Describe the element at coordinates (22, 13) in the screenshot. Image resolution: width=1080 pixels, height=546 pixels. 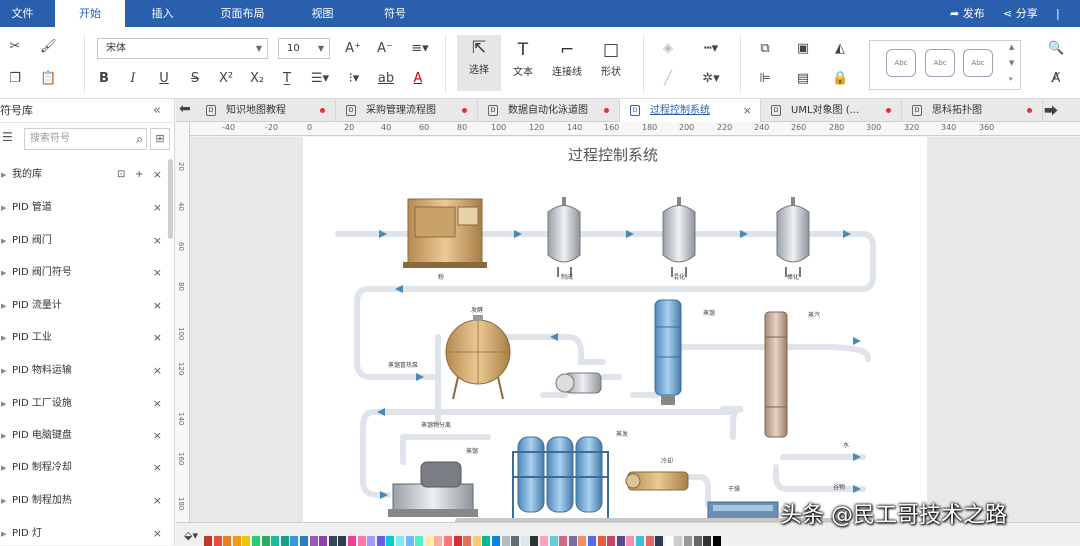
I see `menu-file: 文件` at that location.